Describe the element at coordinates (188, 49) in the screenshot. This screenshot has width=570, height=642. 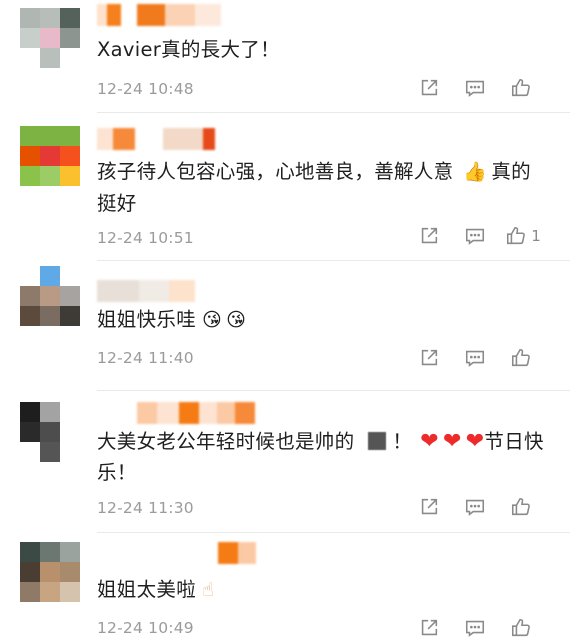
I see `comment-text: Xavier真的長大了！` at that location.